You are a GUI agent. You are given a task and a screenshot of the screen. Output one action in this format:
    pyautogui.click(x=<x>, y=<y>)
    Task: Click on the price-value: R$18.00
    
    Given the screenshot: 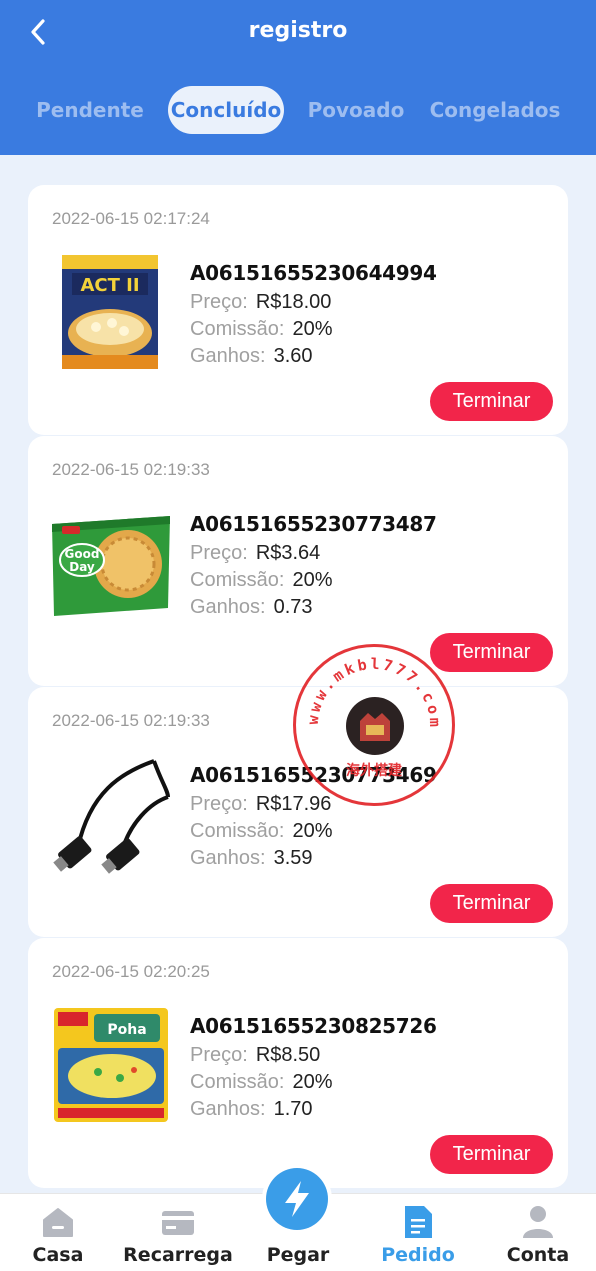 What is the action you would take?
    pyautogui.click(x=293, y=302)
    